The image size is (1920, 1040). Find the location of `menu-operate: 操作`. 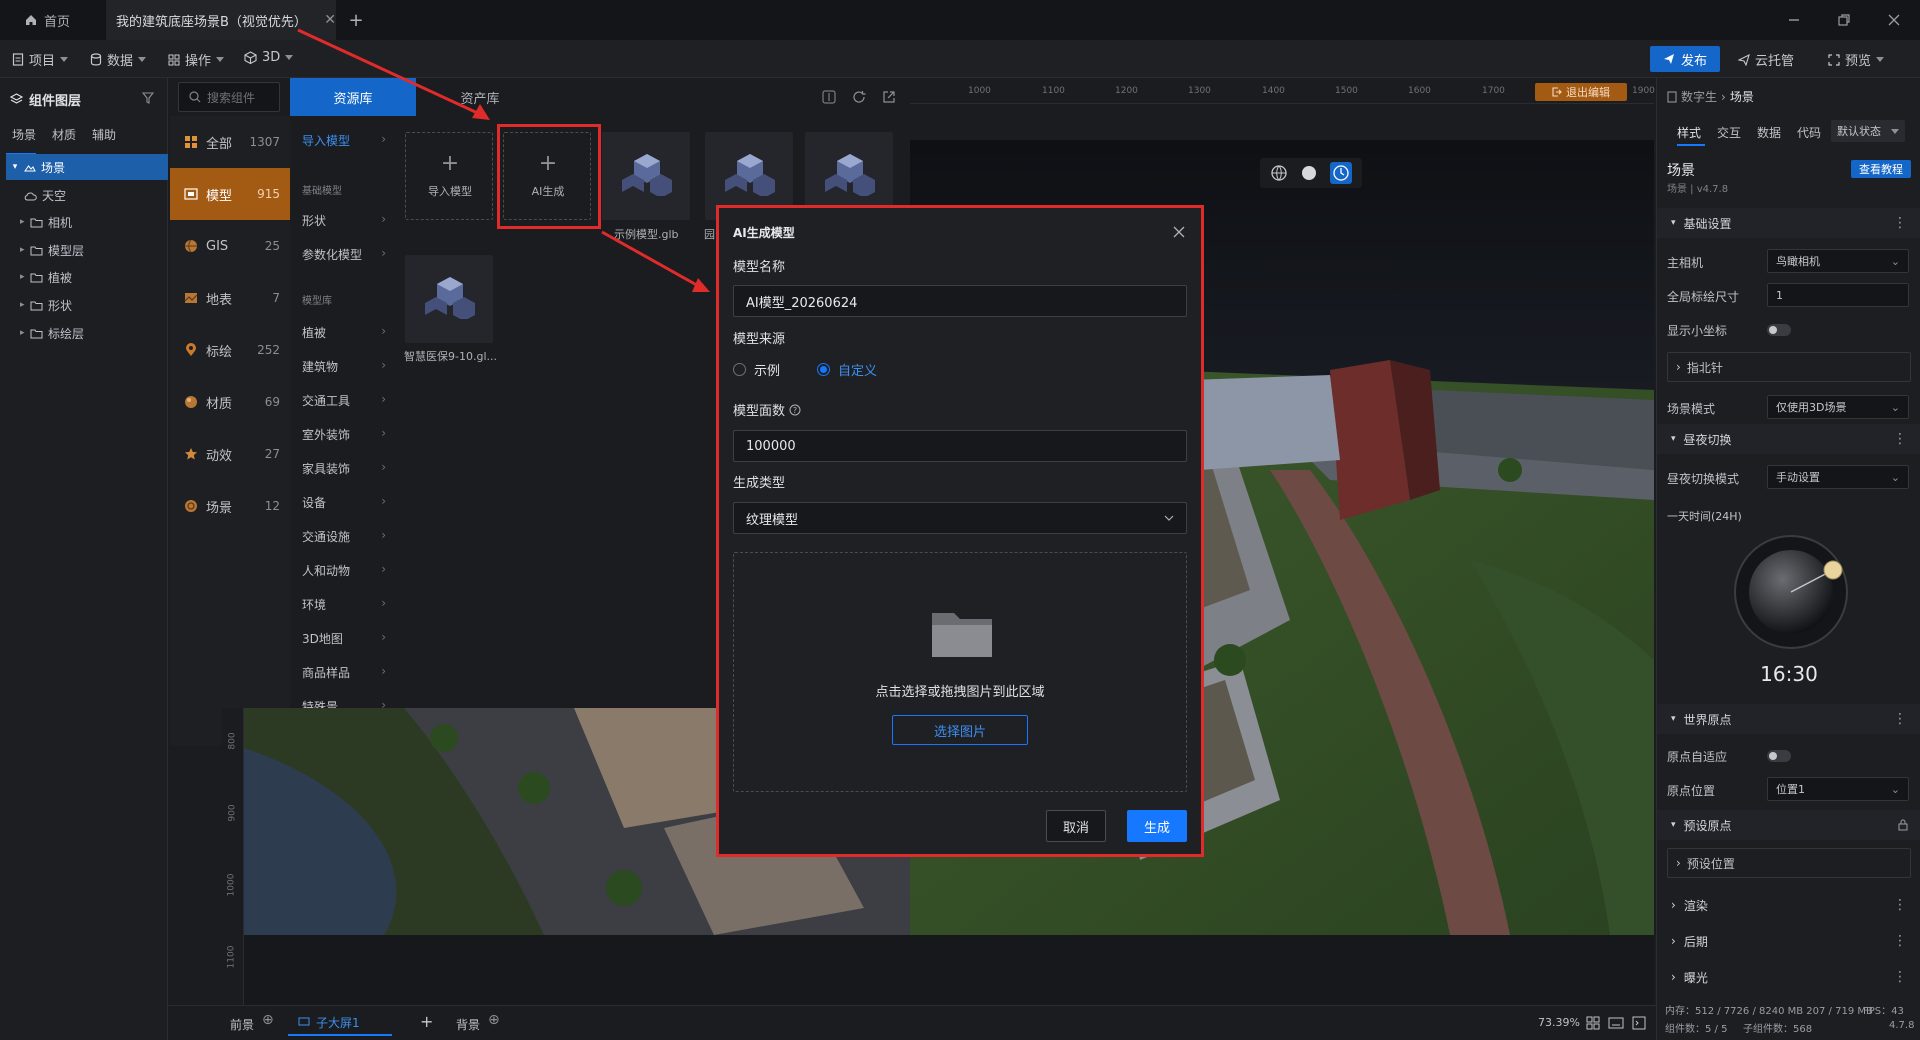

menu-operate: 操作 is located at coordinates (196, 59).